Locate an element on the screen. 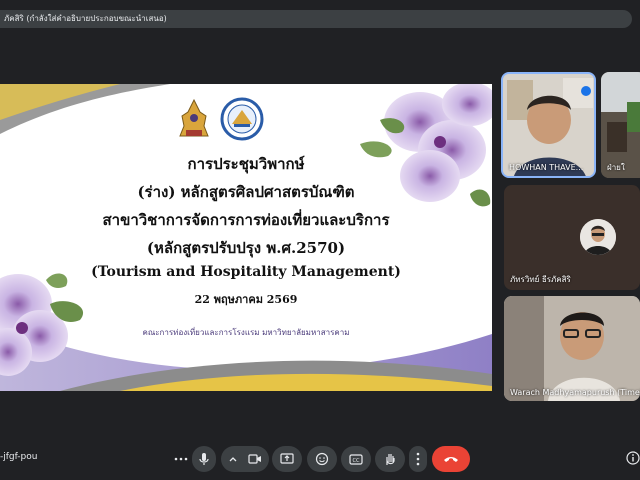  raise-hand-button is located at coordinates (390, 459).